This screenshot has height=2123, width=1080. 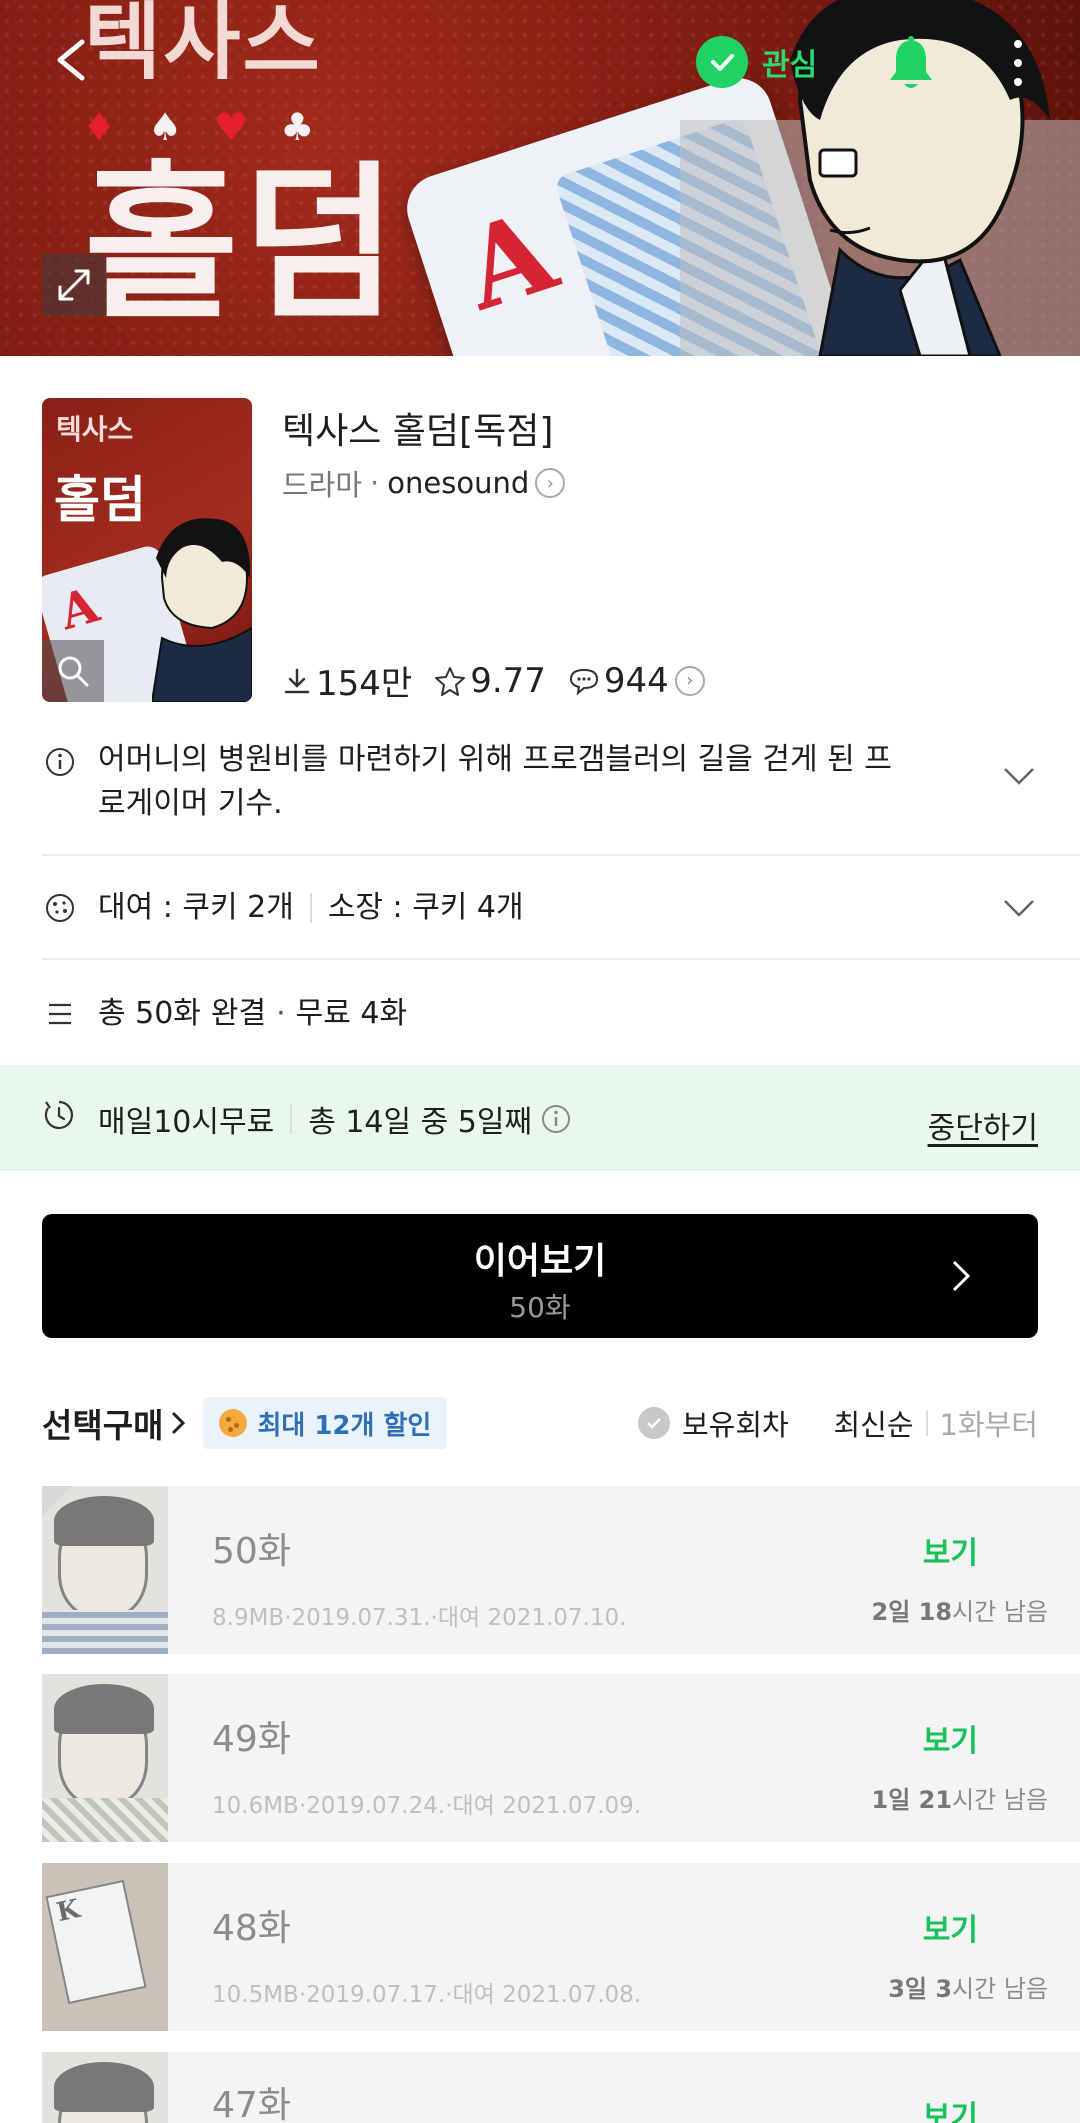 What do you see at coordinates (238, 1013) in the screenshot?
I see `completed-badge: 완결` at bounding box center [238, 1013].